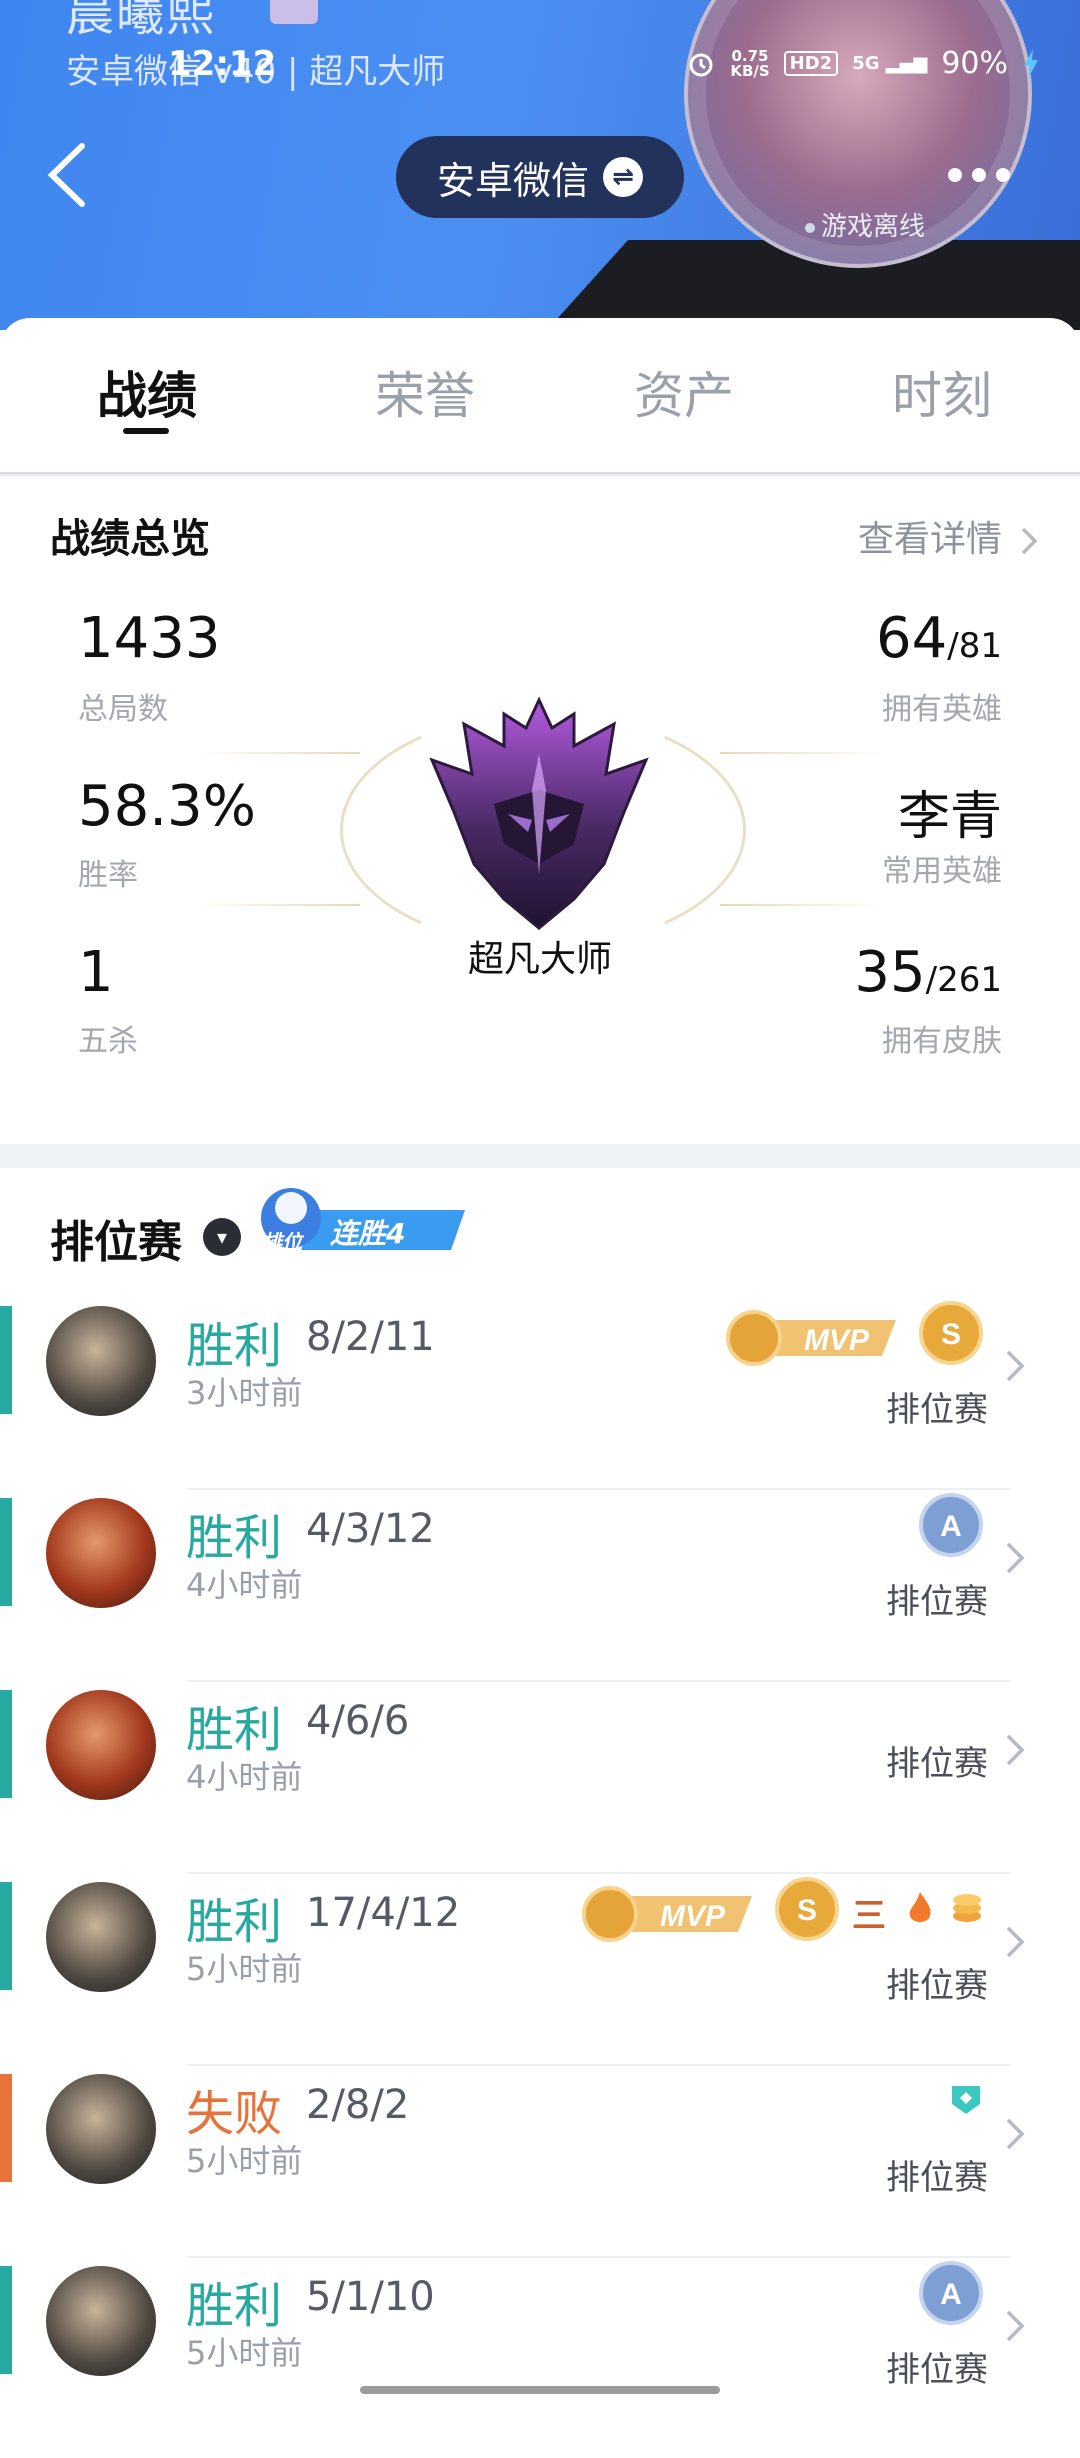  What do you see at coordinates (942, 871) in the screenshot?
I see `main-hero-label: 常用英雄` at bounding box center [942, 871].